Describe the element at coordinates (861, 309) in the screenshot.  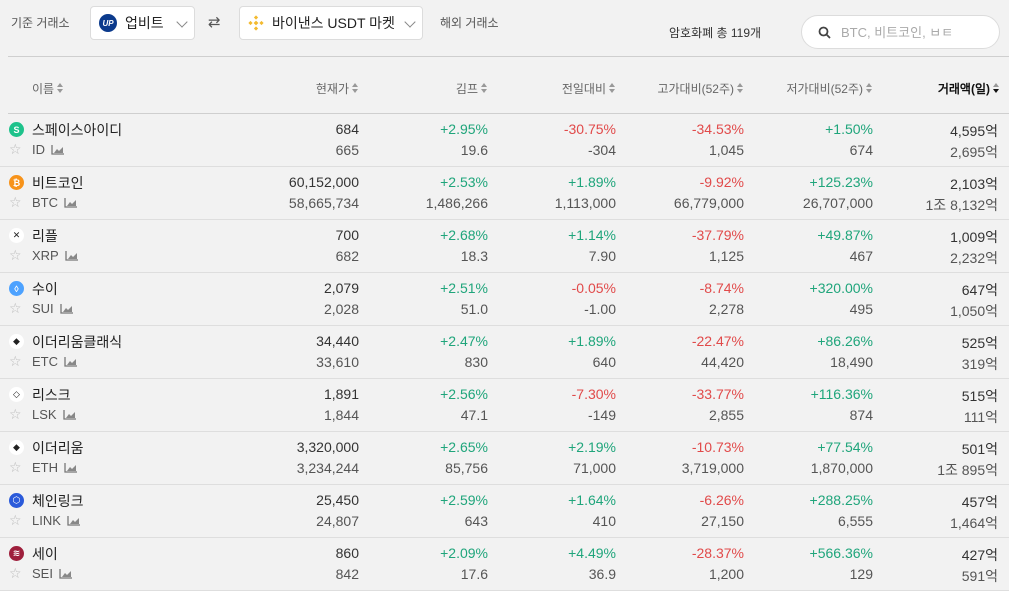
I see `low52-price: 495` at that location.